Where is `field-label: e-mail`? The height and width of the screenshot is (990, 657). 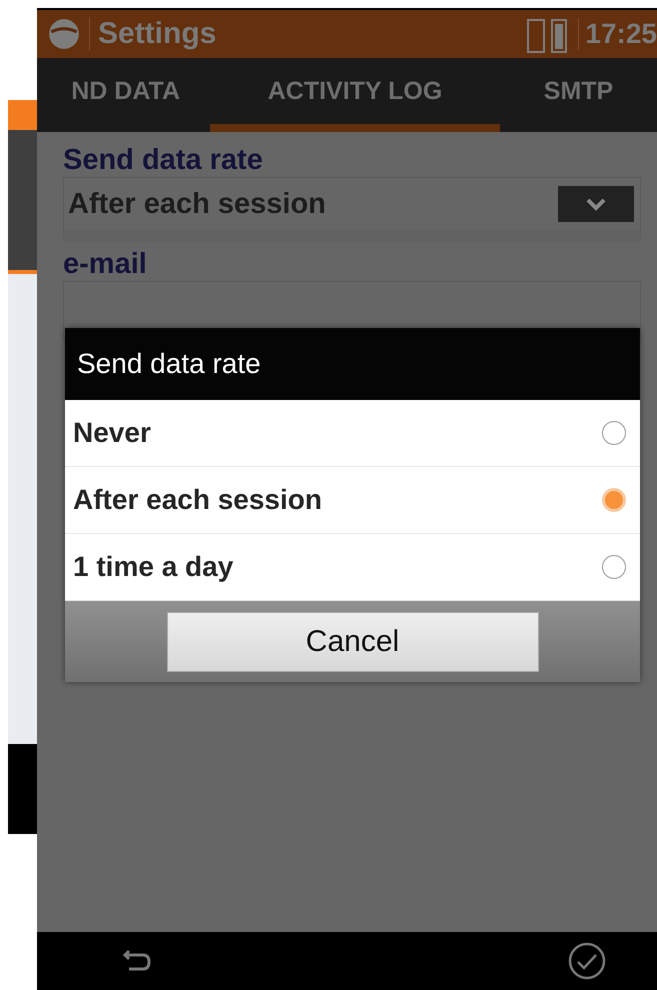 field-label: e-mail is located at coordinates (105, 264).